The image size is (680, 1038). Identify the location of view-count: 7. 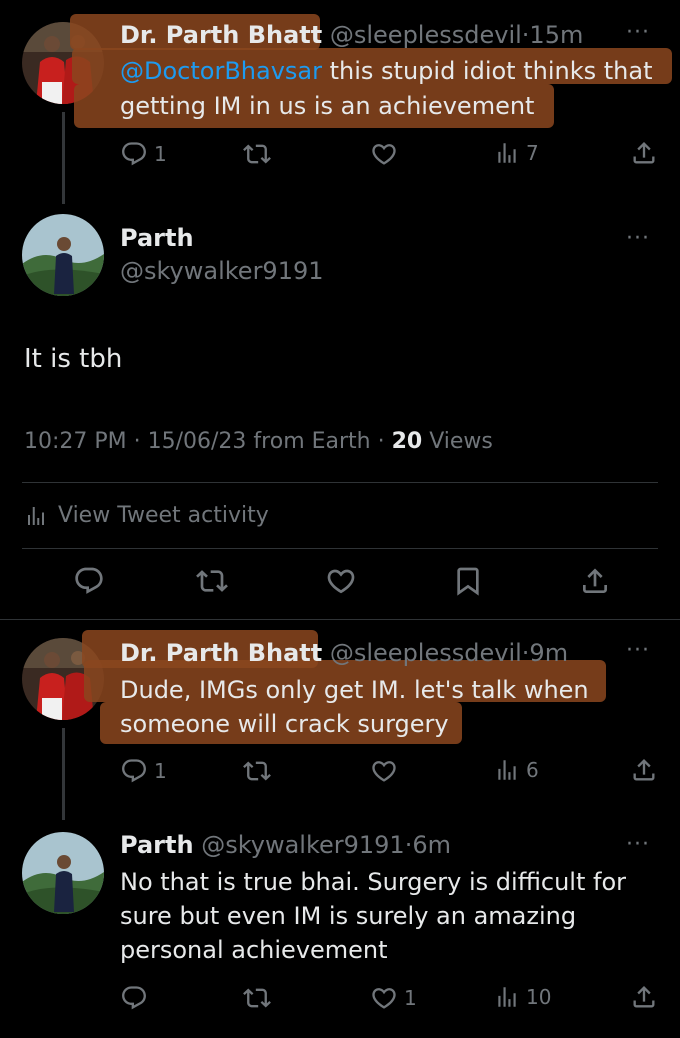
(532, 153).